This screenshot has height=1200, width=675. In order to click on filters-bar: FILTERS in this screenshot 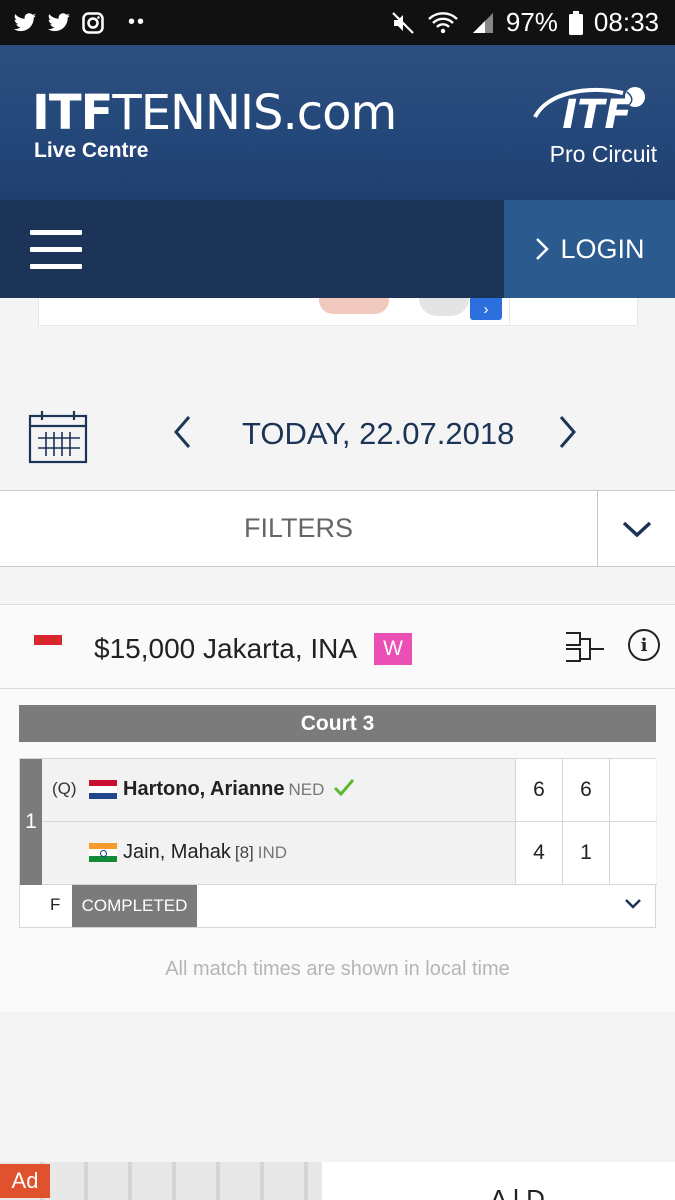, I will do `click(337, 528)`.